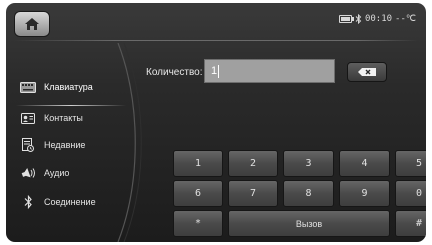 The image size is (432, 245). I want to click on key-hash: #, so click(410, 223).